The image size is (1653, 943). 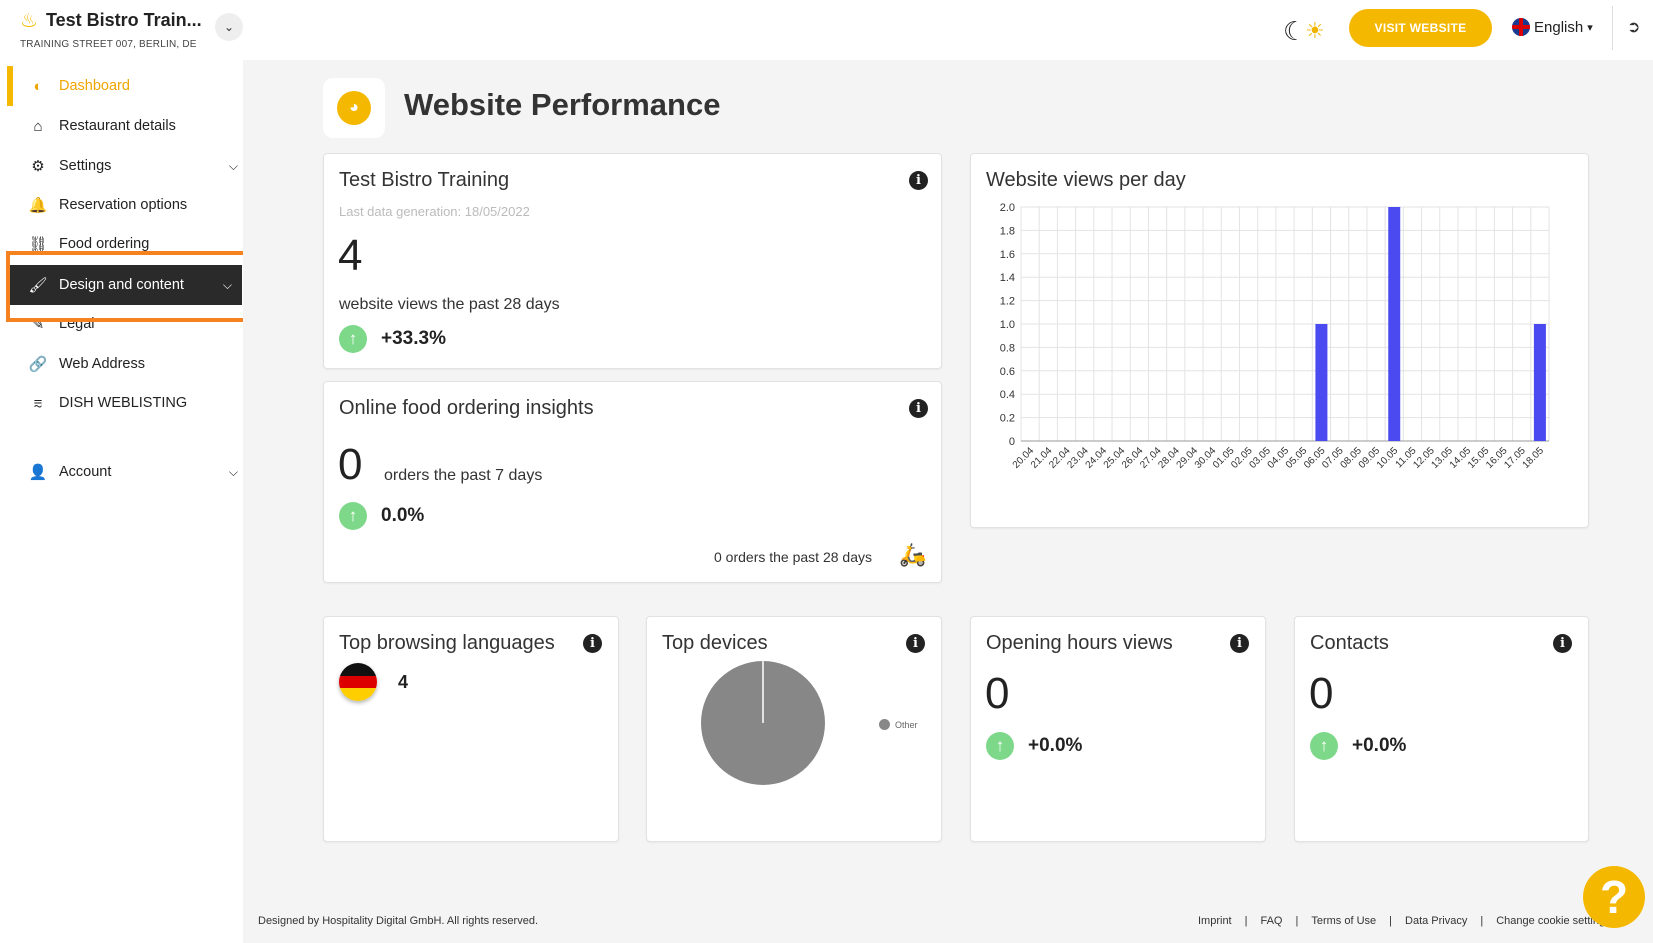 I want to click on speedometer-icon: ◕, so click(x=354, y=108).